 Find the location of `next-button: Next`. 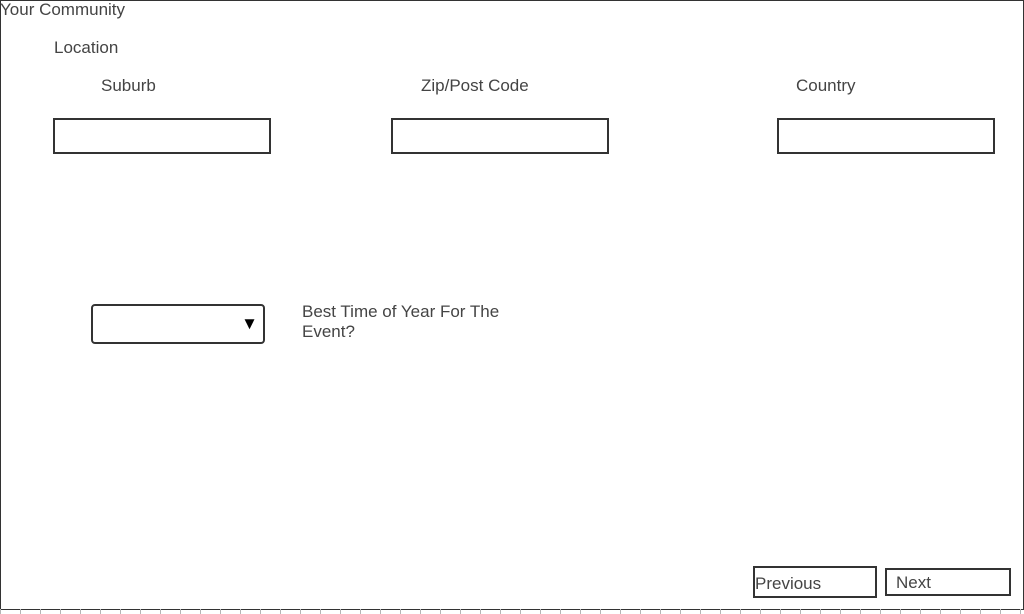

next-button: Next is located at coordinates (948, 582).